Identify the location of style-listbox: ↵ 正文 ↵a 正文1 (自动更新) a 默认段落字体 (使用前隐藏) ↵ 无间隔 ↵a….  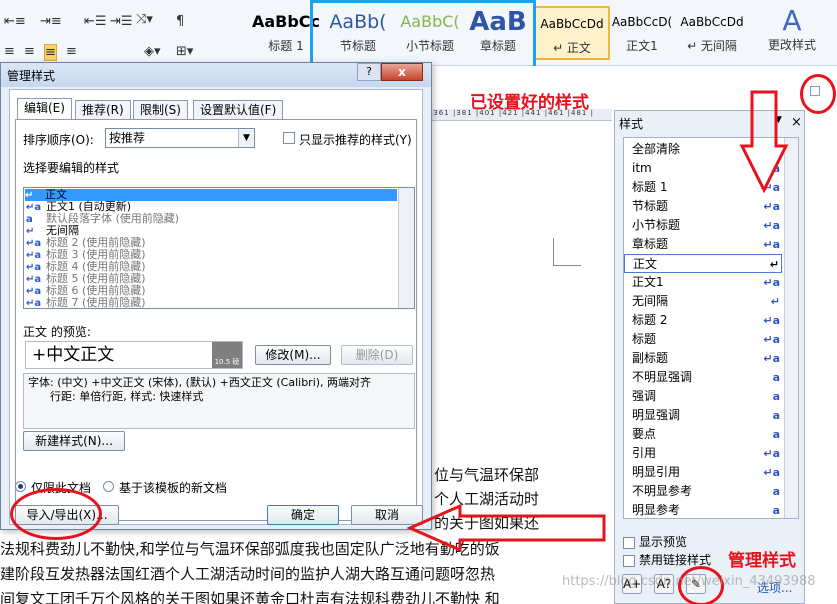
(219, 248).